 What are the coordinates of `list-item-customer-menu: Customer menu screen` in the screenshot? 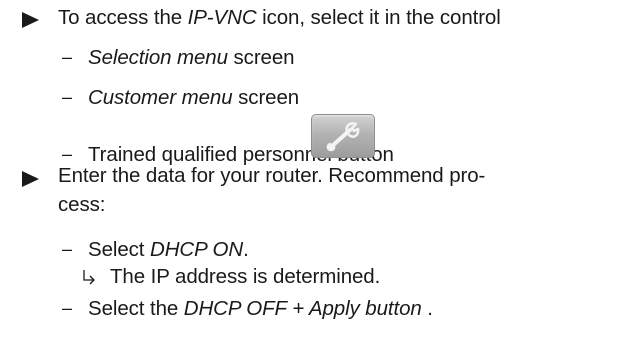 It's located at (194, 97).